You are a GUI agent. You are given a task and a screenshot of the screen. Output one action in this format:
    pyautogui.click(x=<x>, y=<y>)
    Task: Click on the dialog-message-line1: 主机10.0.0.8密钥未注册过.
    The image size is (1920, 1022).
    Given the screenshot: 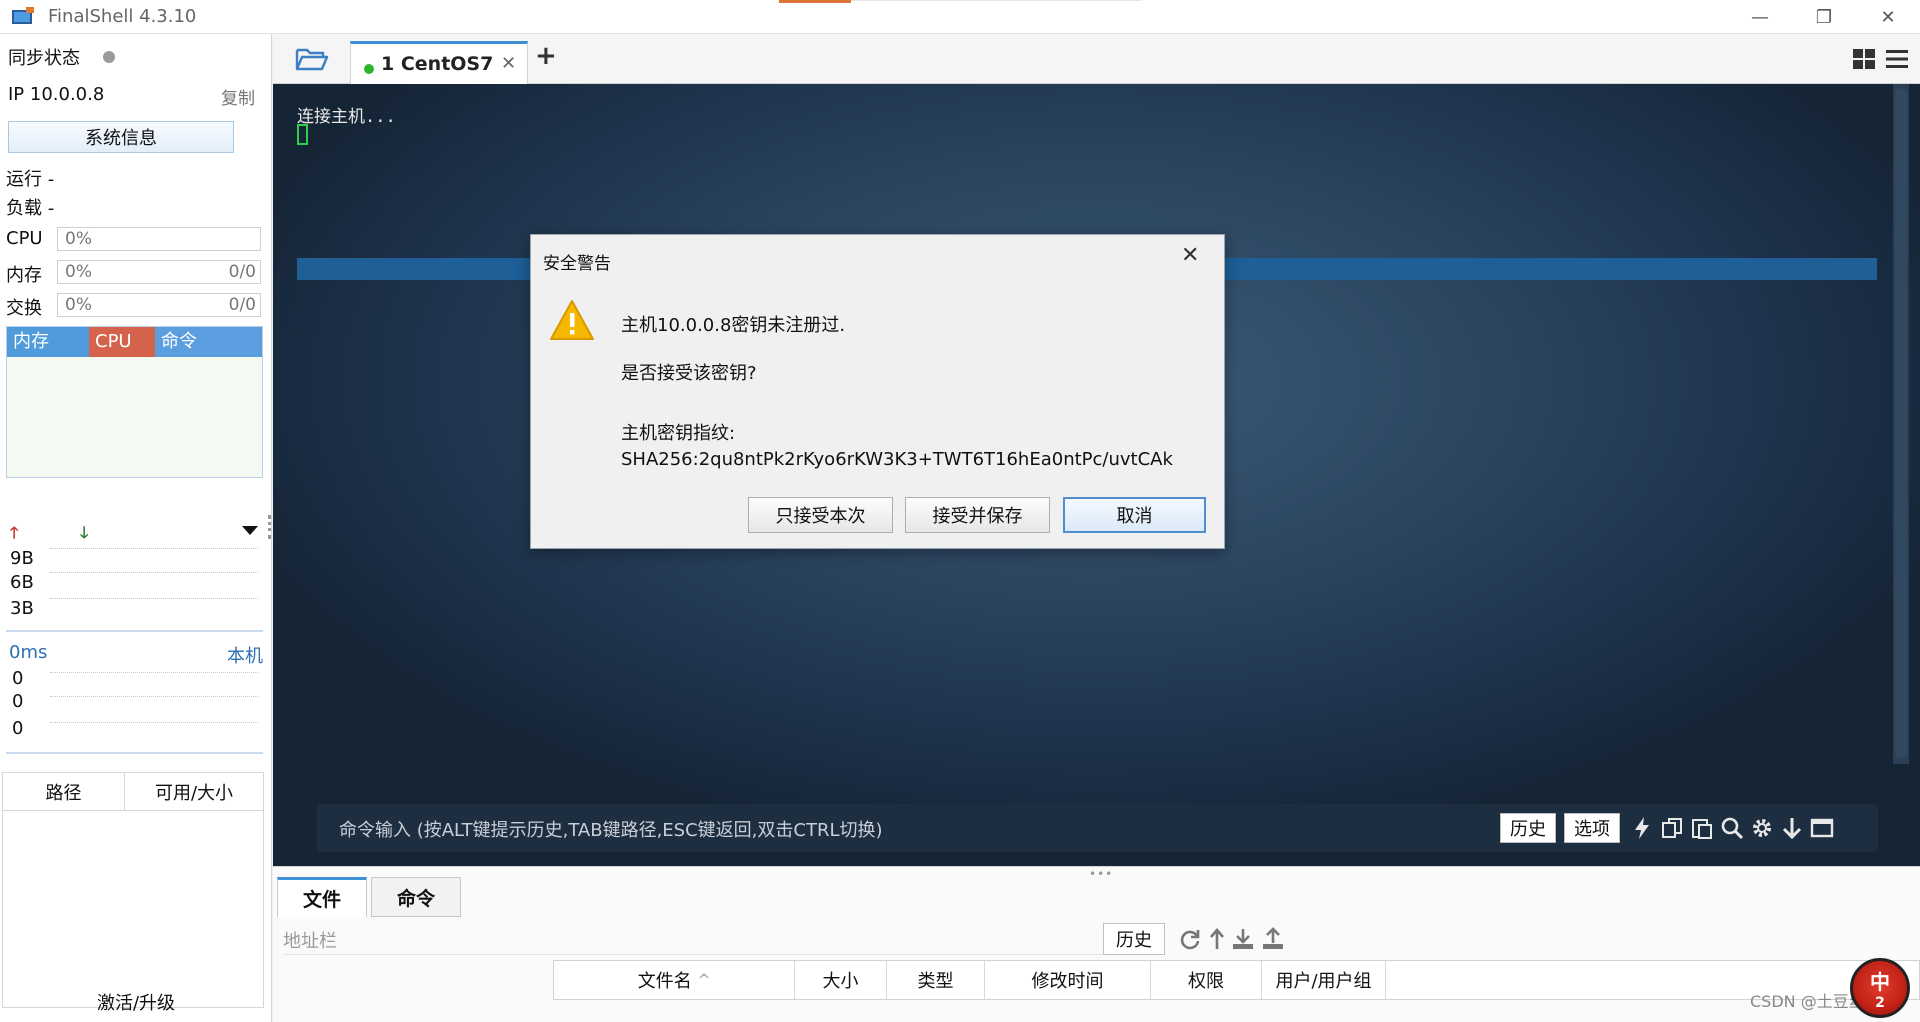 What is the action you would take?
    pyautogui.click(x=733, y=325)
    